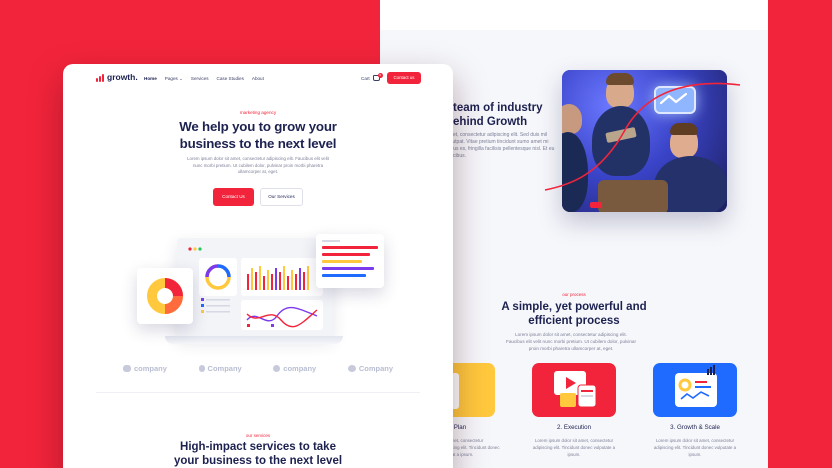 Image resolution: width=832 pixels, height=468 pixels. Describe the element at coordinates (294, 368) in the screenshot. I see `client-logo-3: company` at that location.